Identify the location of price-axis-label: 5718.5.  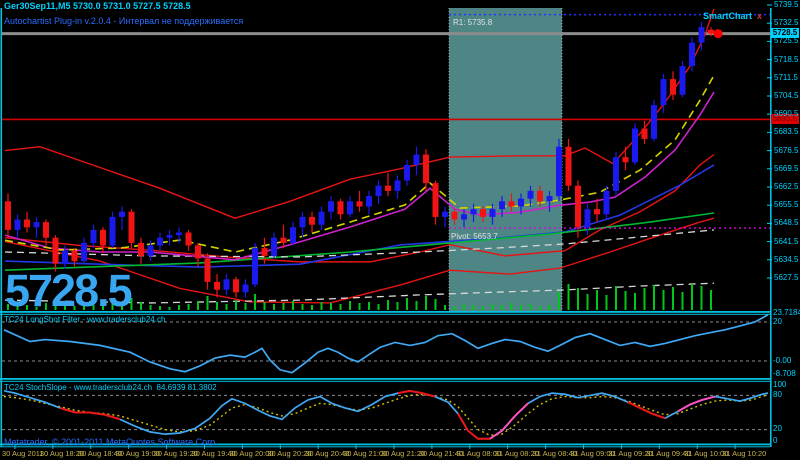
(786, 59).